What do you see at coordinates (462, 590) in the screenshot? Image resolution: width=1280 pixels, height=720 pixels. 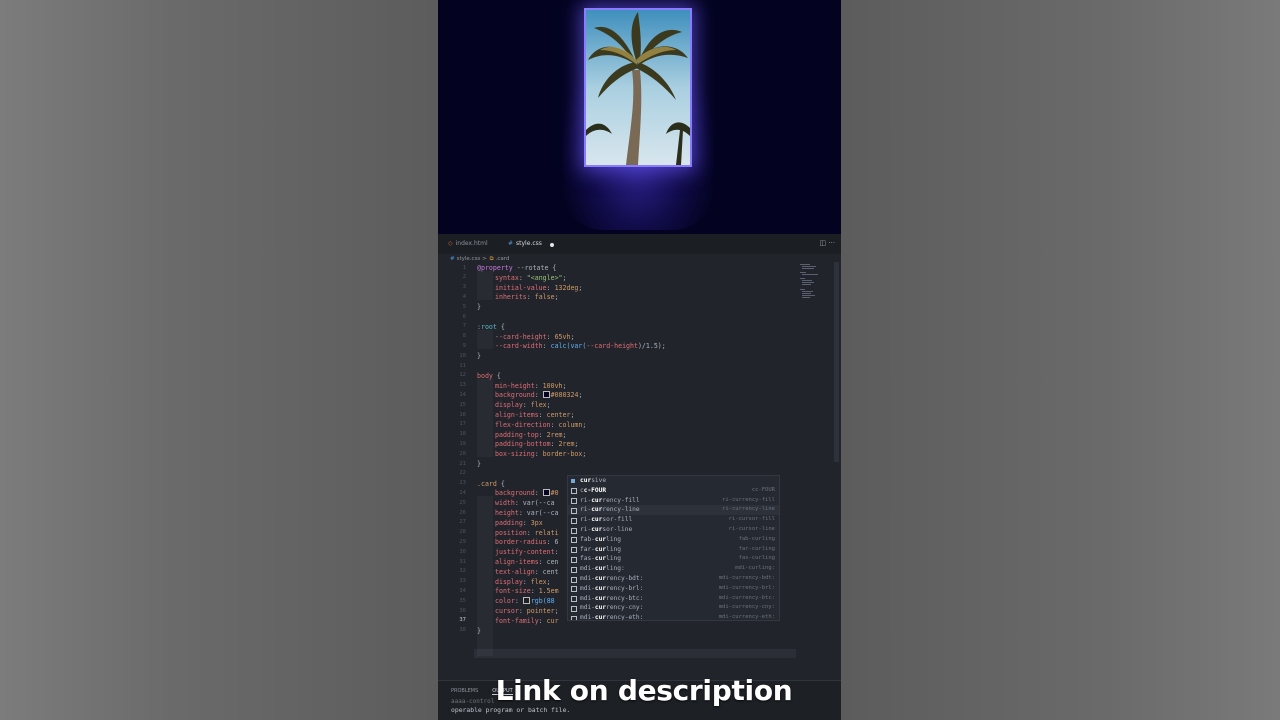 I see `line-number: 34` at bounding box center [462, 590].